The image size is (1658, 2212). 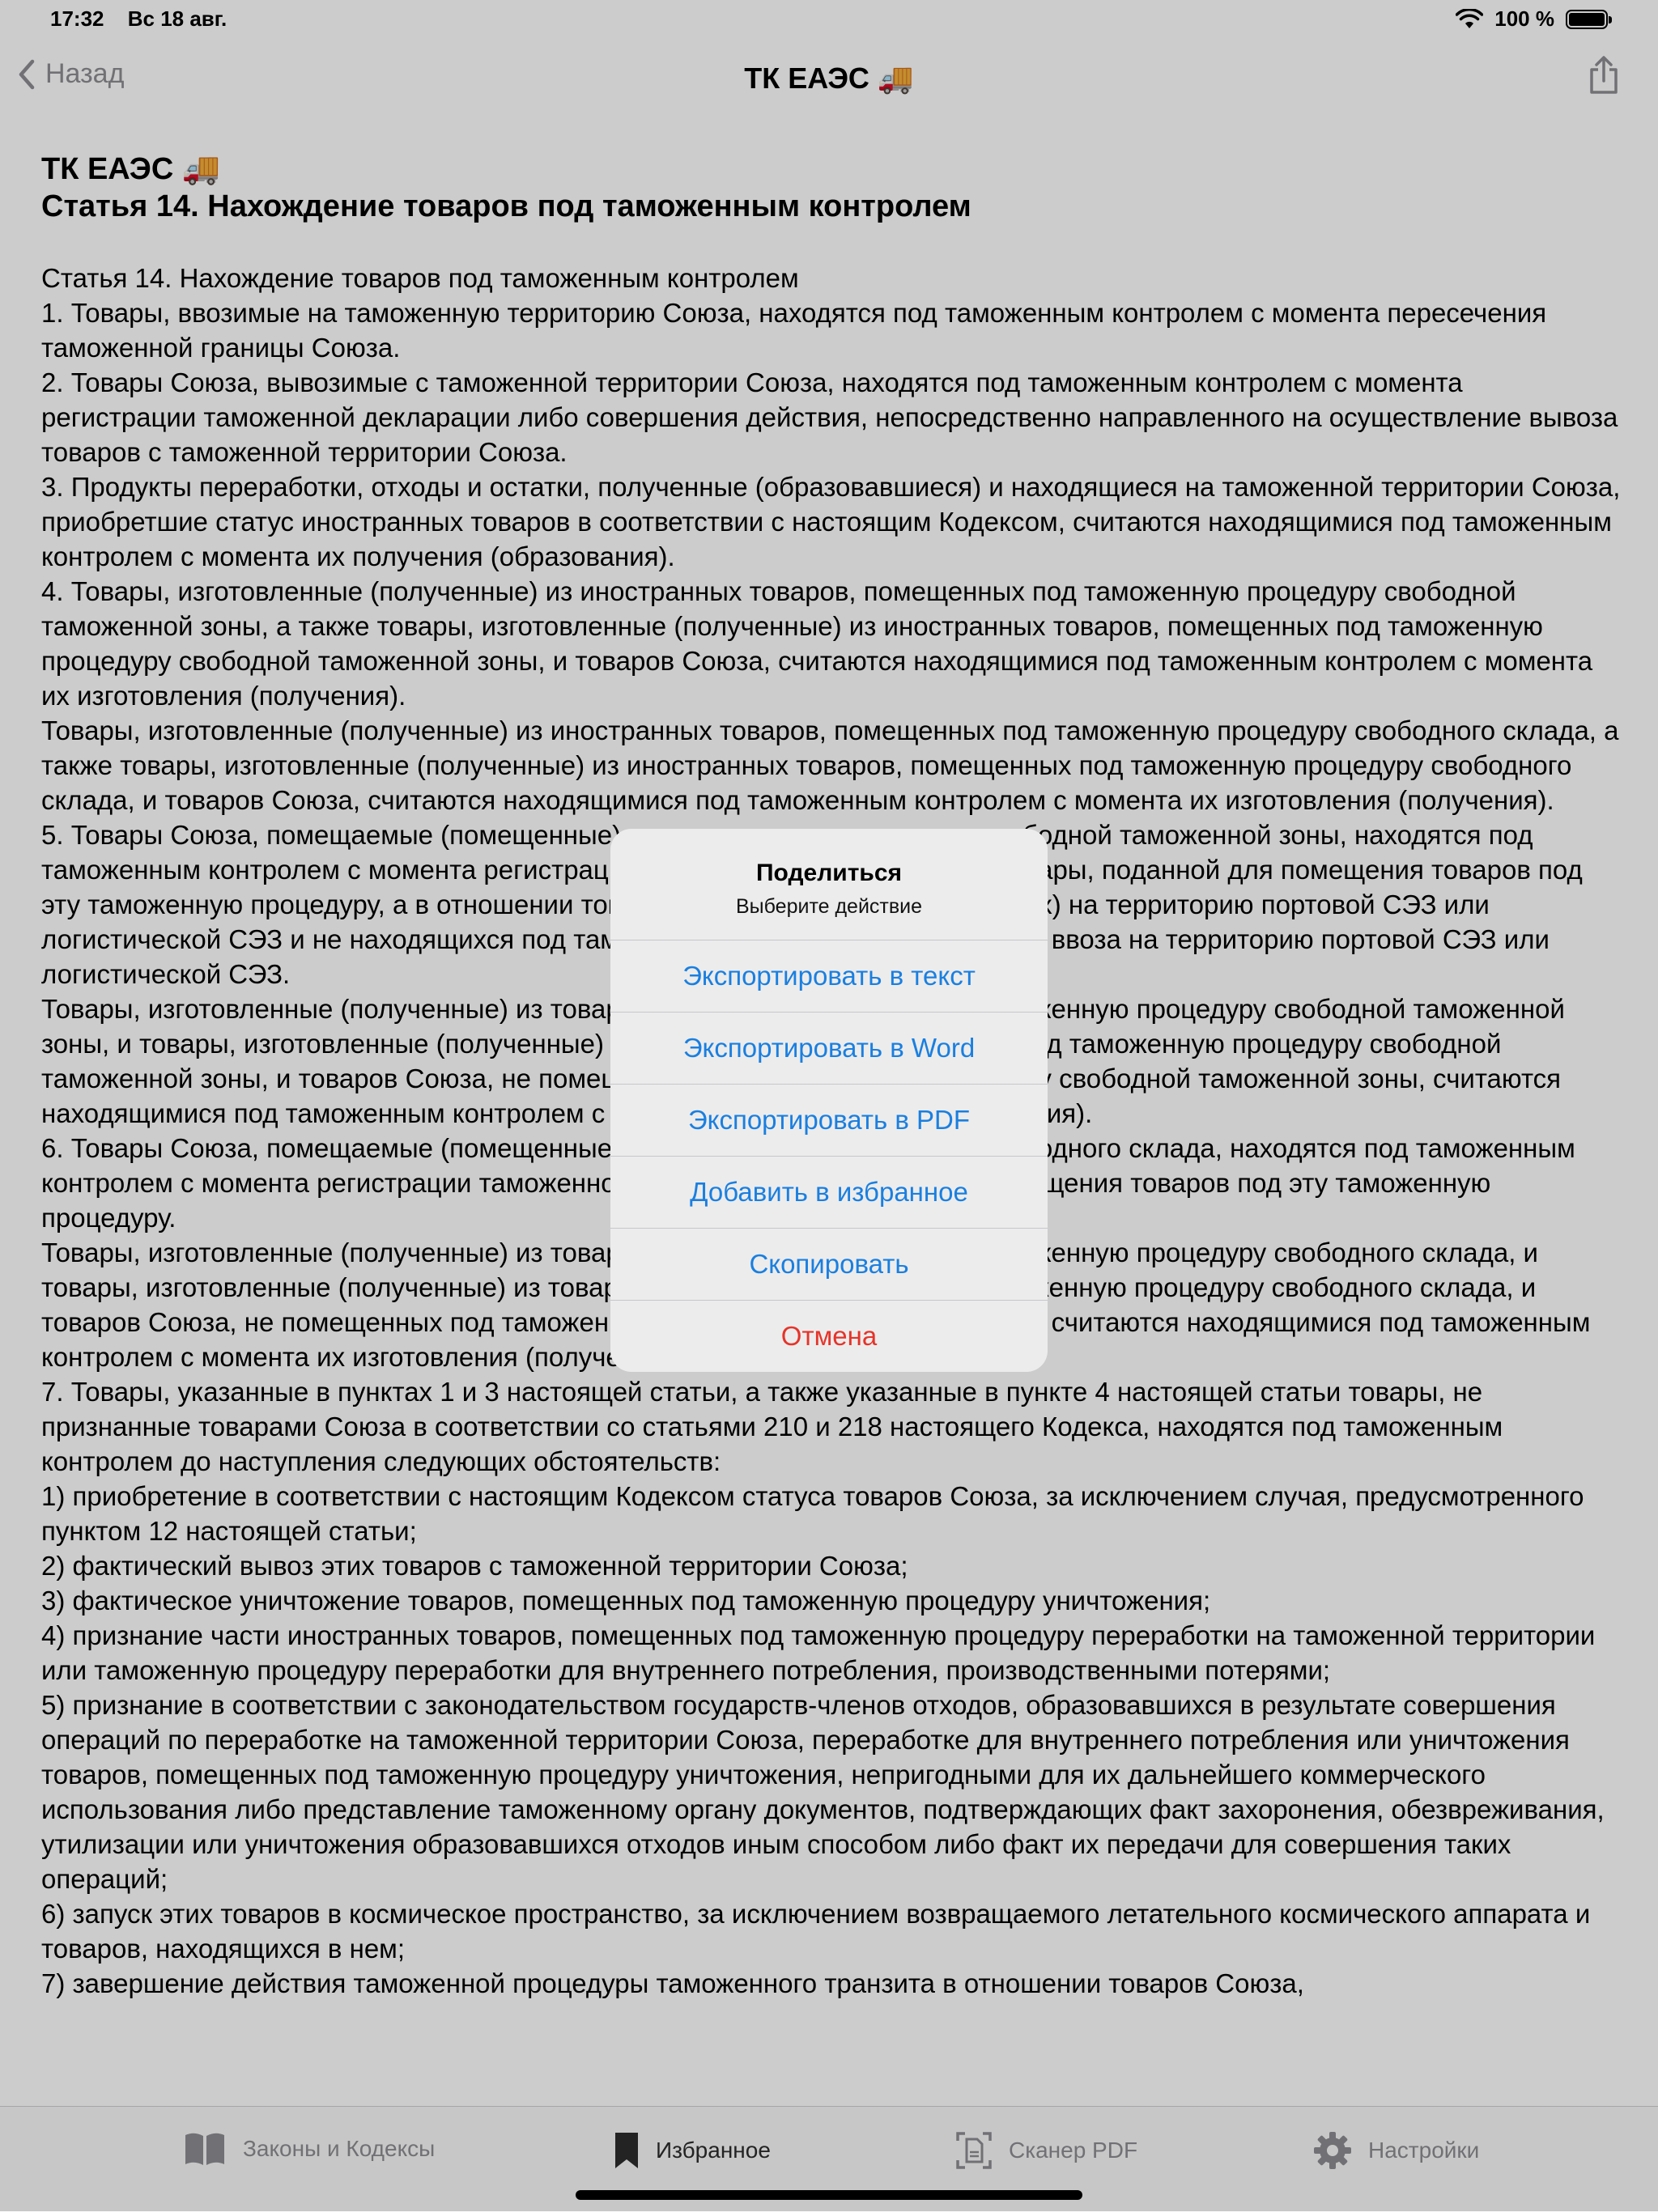 I want to click on add-favorite-button: Добавить в избранное, so click(x=829, y=1192).